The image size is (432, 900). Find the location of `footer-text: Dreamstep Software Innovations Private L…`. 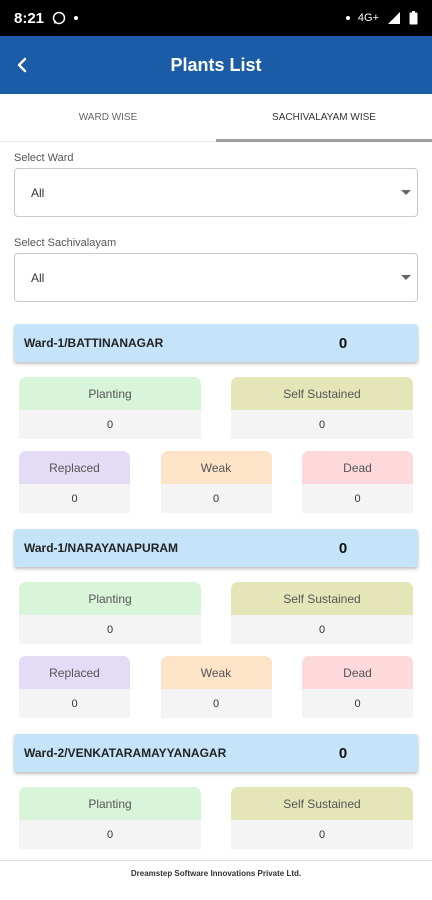

footer-text: Dreamstep Software Innovations Private L… is located at coordinates (216, 873).